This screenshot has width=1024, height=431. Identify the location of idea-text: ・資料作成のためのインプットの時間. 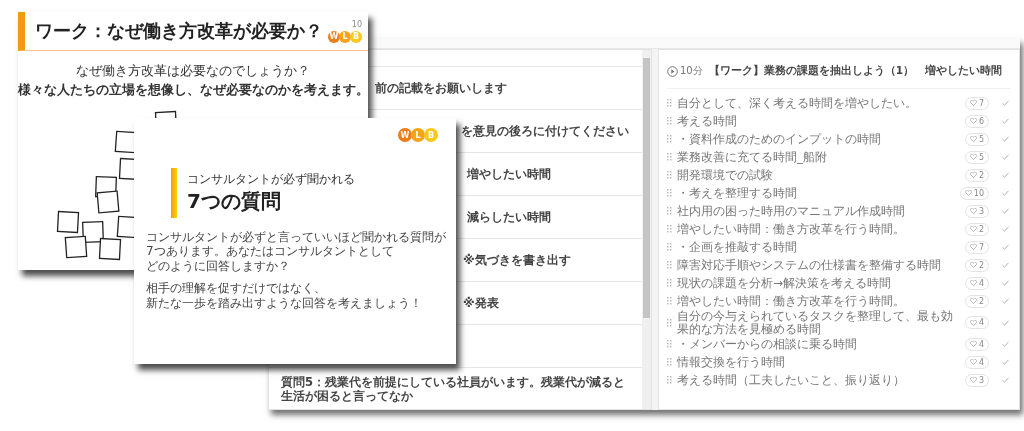
(779, 139).